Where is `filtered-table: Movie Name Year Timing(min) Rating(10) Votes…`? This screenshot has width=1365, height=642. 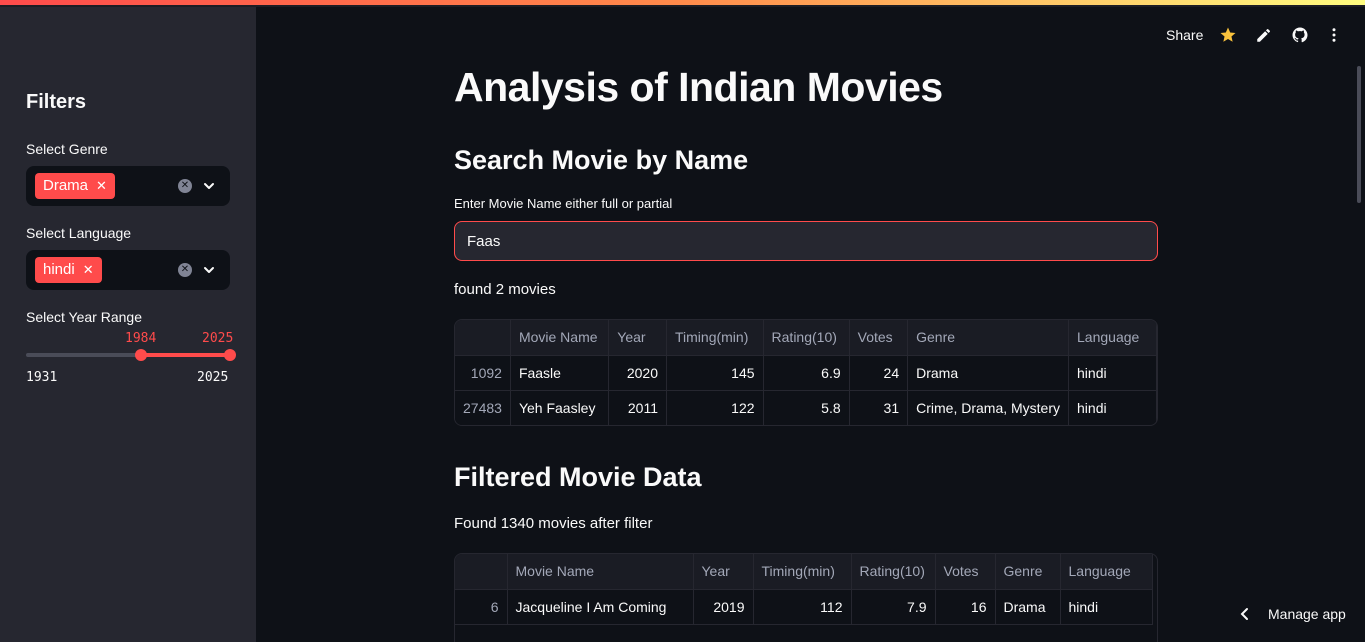 filtered-table: Movie Name Year Timing(min) Rating(10) Votes… is located at coordinates (806, 597).